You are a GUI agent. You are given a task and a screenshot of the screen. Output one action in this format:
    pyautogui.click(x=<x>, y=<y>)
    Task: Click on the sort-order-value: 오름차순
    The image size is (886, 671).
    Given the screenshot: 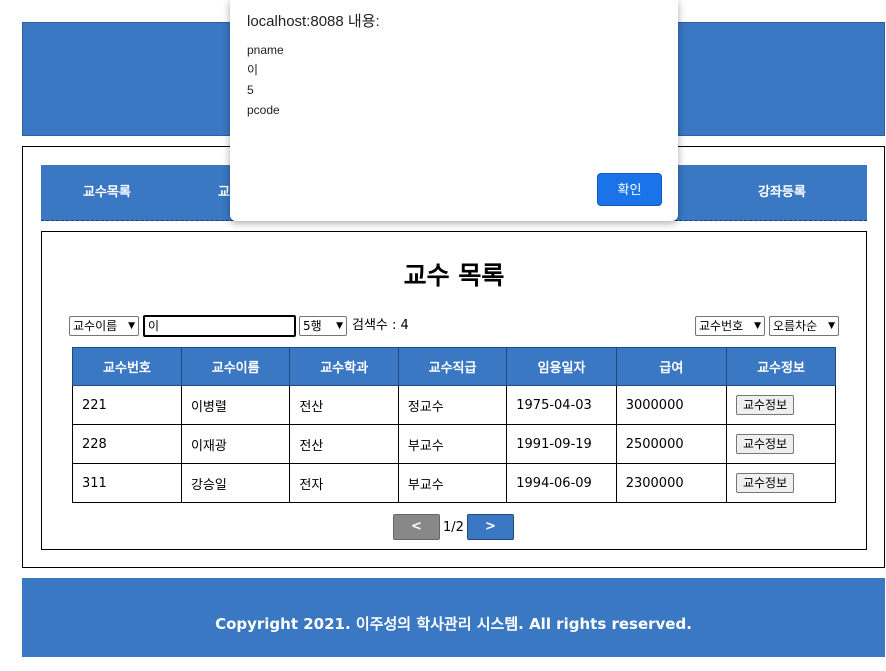 What is the action you would take?
    pyautogui.click(x=795, y=326)
    